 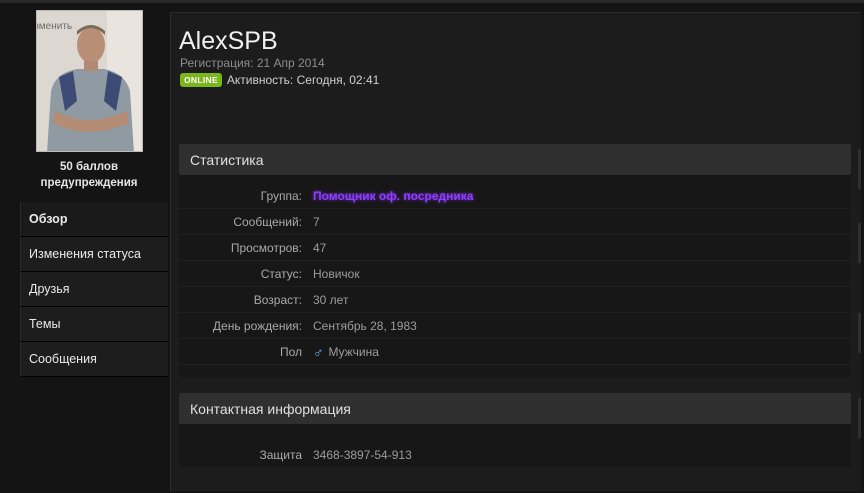 What do you see at coordinates (201, 80) in the screenshot?
I see `online-badge: ONLINE` at bounding box center [201, 80].